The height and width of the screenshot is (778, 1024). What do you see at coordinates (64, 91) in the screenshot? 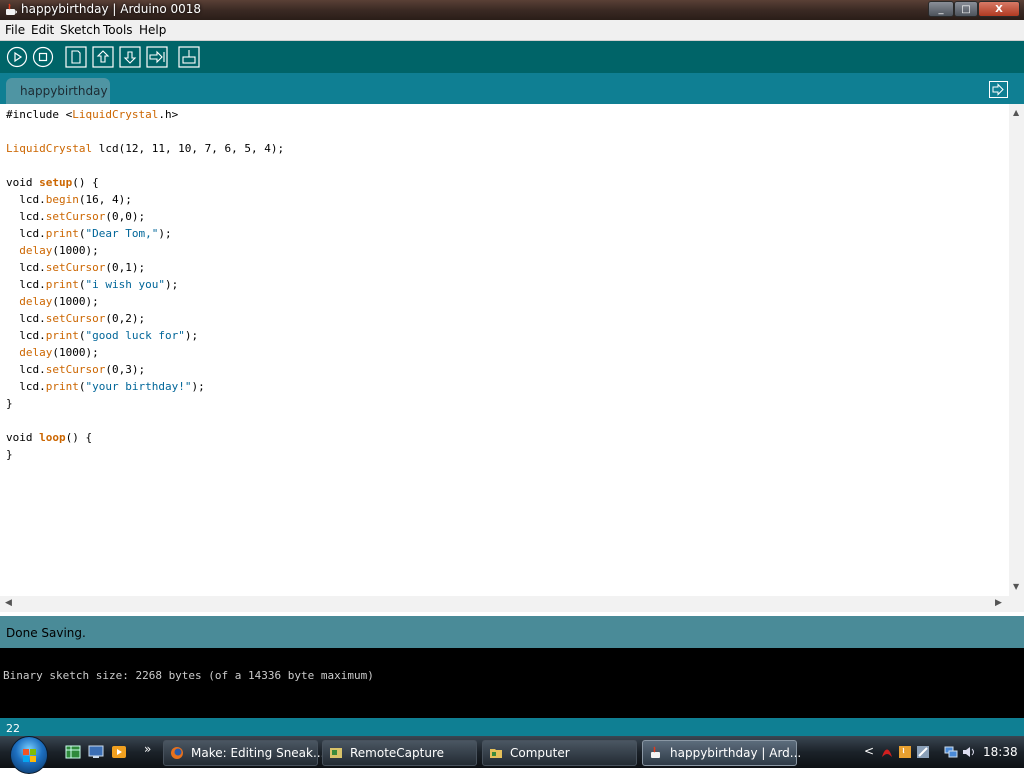
I see `tab-label: happybirthday` at bounding box center [64, 91].